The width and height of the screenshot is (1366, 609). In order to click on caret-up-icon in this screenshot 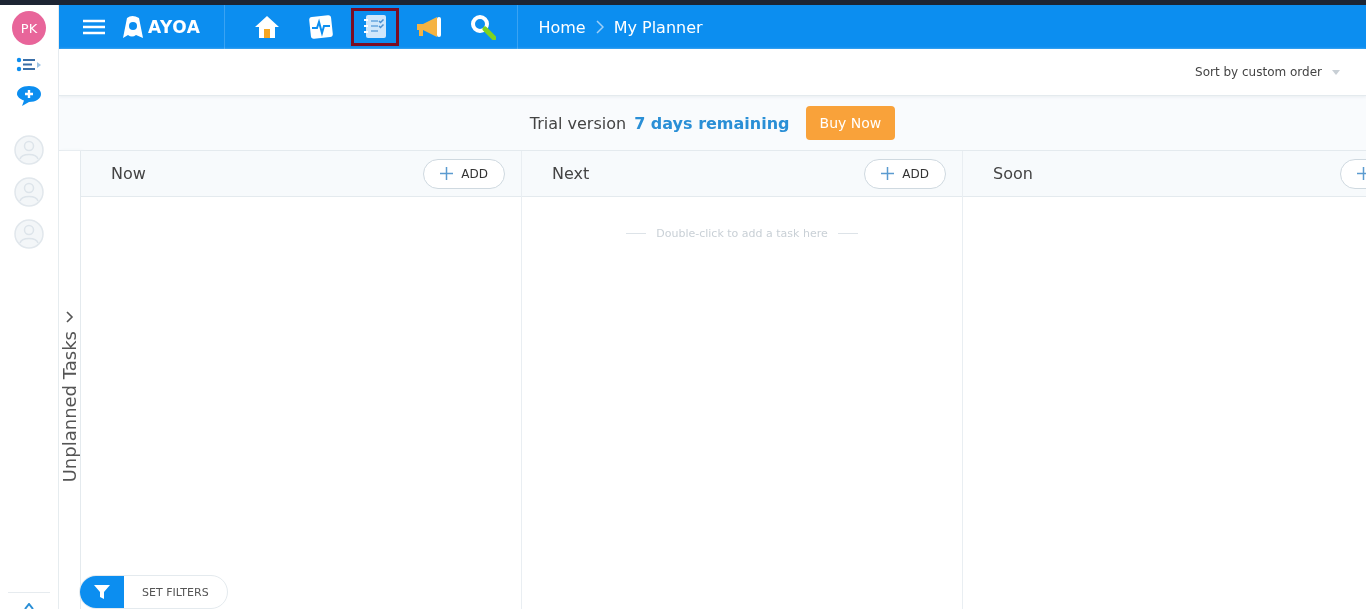, I will do `click(29, 606)`.